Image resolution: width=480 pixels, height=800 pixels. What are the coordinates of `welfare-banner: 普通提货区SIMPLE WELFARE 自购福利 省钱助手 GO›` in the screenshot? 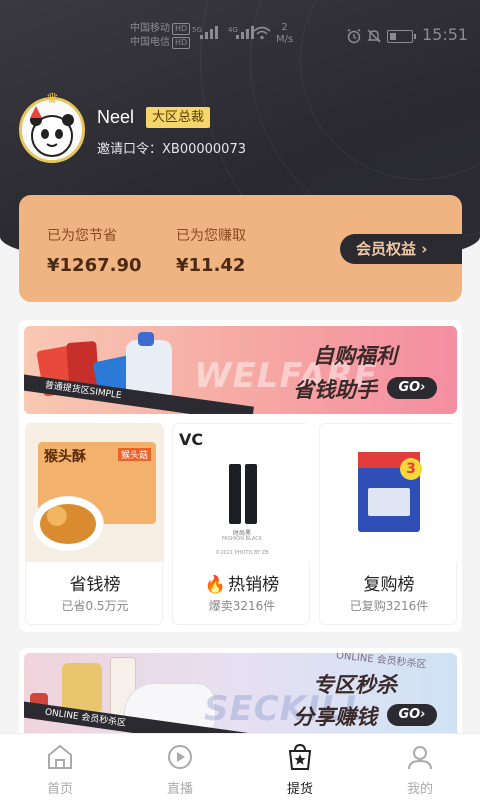 It's located at (240, 370).